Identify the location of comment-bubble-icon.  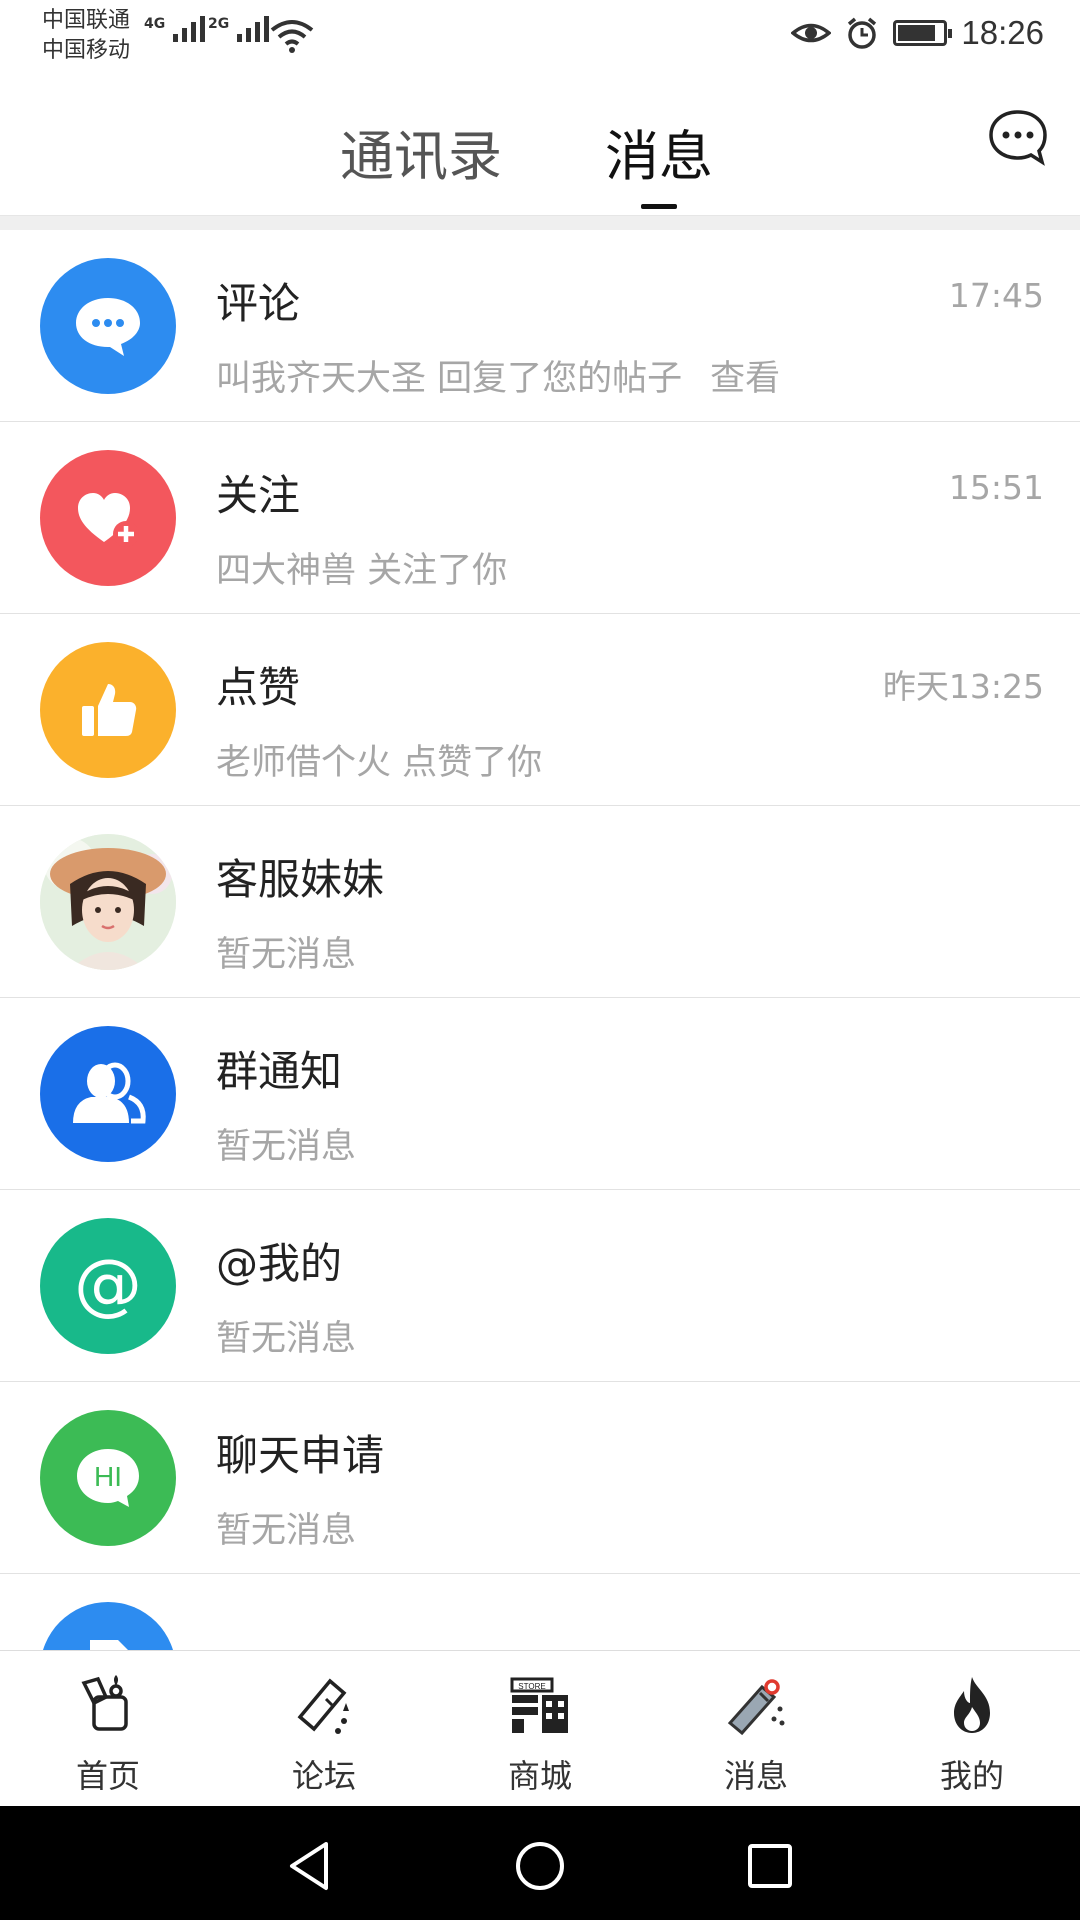
(108, 326).